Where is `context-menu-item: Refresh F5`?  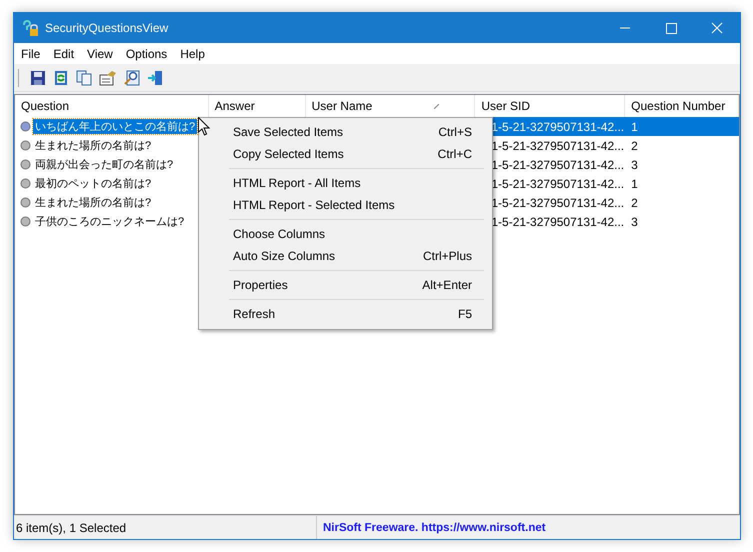 context-menu-item: Refresh F5 is located at coordinates (345, 314).